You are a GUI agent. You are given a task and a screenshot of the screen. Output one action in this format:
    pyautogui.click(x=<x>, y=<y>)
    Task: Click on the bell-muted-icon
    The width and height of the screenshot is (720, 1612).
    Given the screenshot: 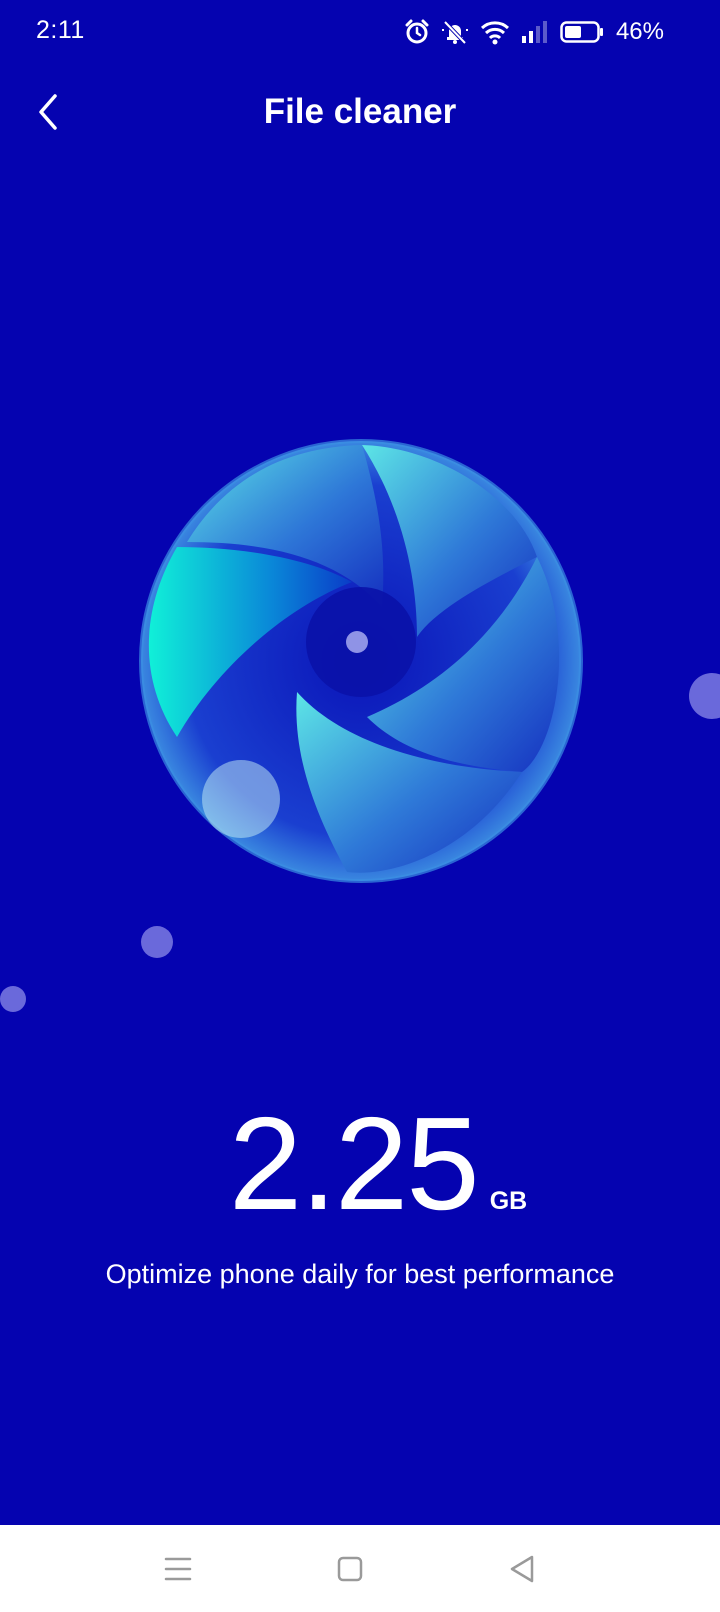 What is the action you would take?
    pyautogui.click(x=455, y=32)
    